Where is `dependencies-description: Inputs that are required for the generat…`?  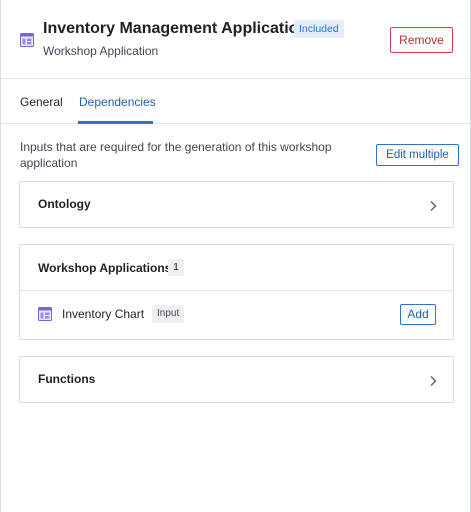 dependencies-description: Inputs that are required for the generat… is located at coordinates (176, 155).